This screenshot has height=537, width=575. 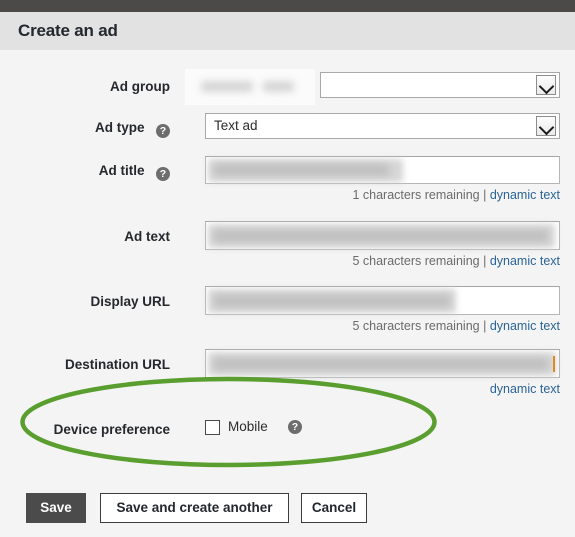 What do you see at coordinates (382, 300) in the screenshot?
I see `display-url-input` at bounding box center [382, 300].